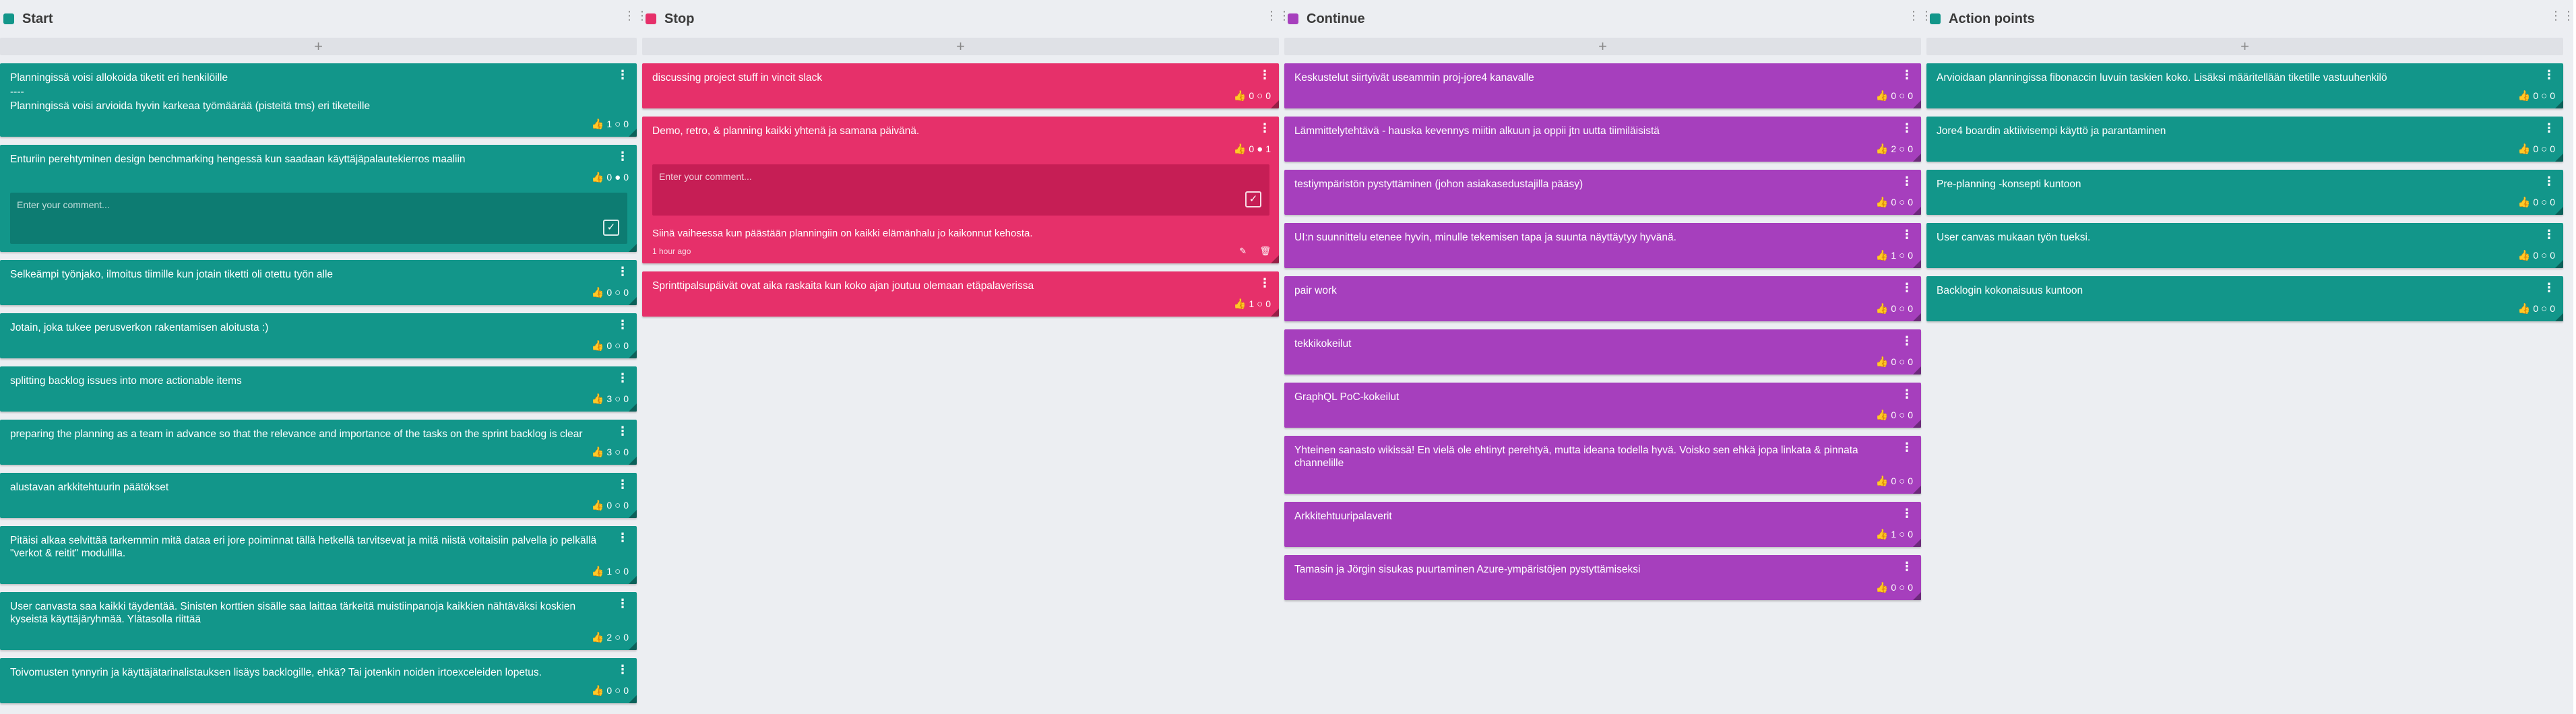 The image size is (2576, 714). Describe the element at coordinates (1602, 298) in the screenshot. I see `card: pair work ⋮ 👍 0 ○ 0` at that location.